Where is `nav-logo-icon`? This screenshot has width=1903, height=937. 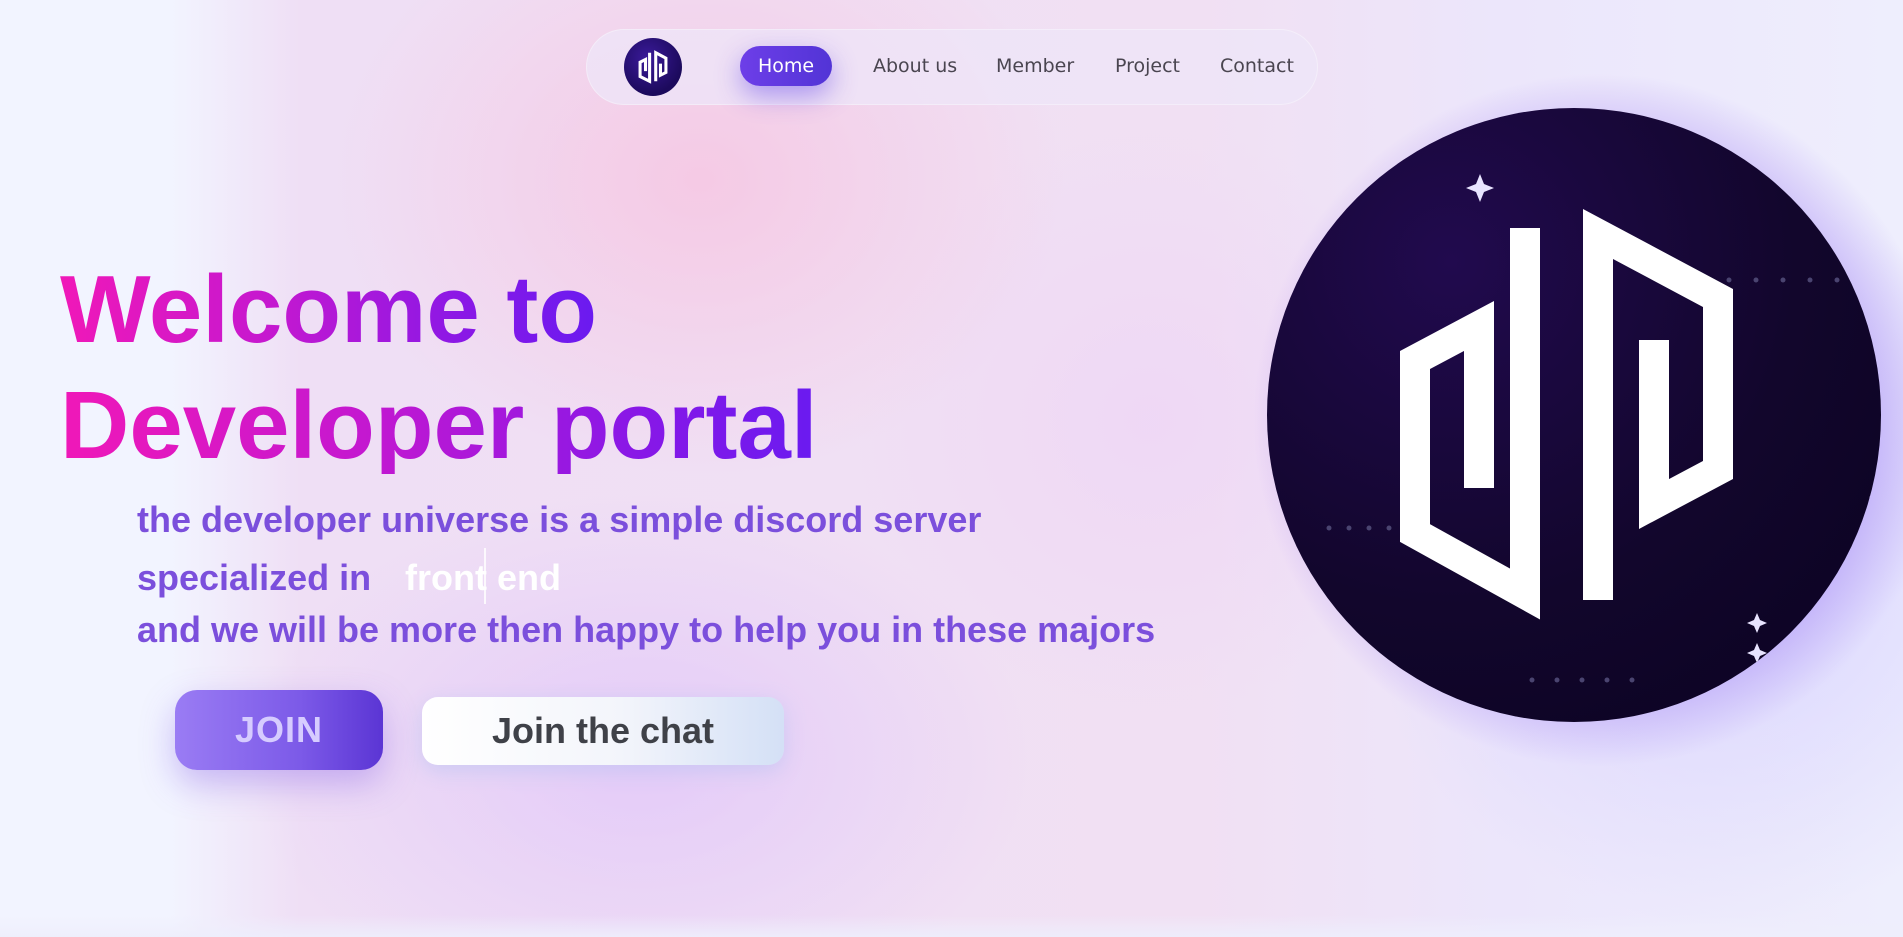
nav-logo-icon is located at coordinates (653, 67).